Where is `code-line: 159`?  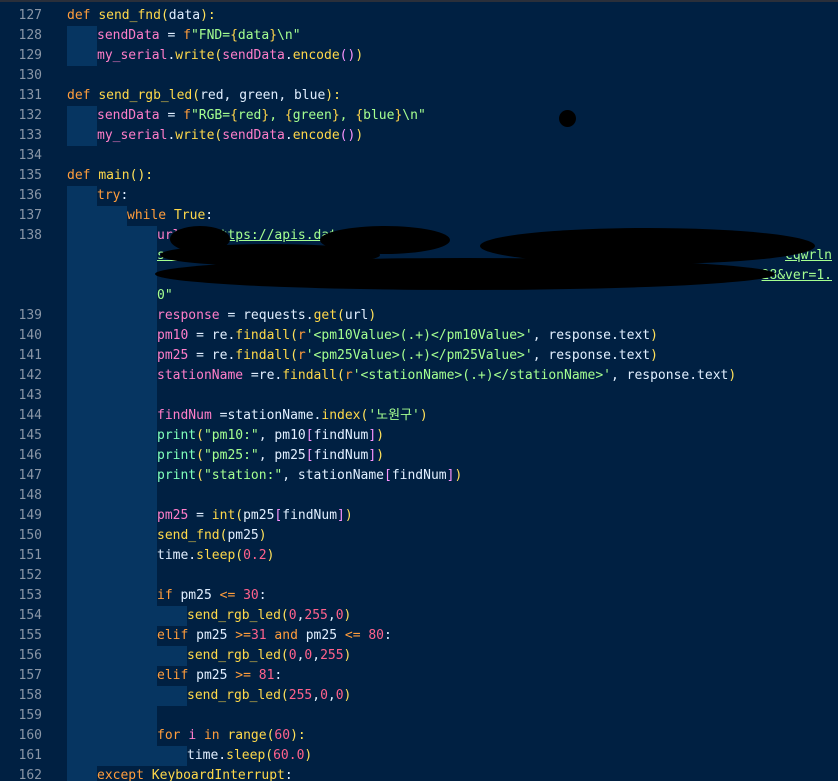
code-line: 159 is located at coordinates (419, 716).